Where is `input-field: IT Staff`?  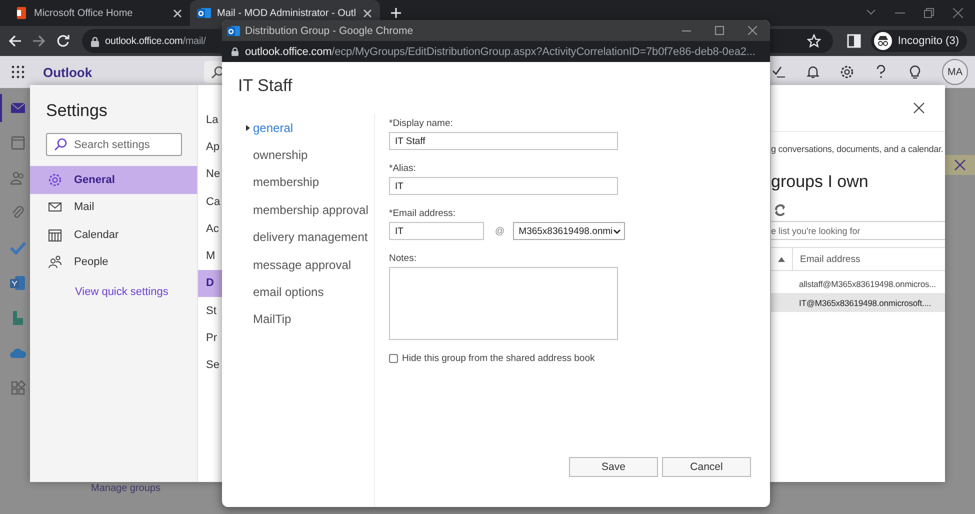 input-field: IT Staff is located at coordinates (503, 141).